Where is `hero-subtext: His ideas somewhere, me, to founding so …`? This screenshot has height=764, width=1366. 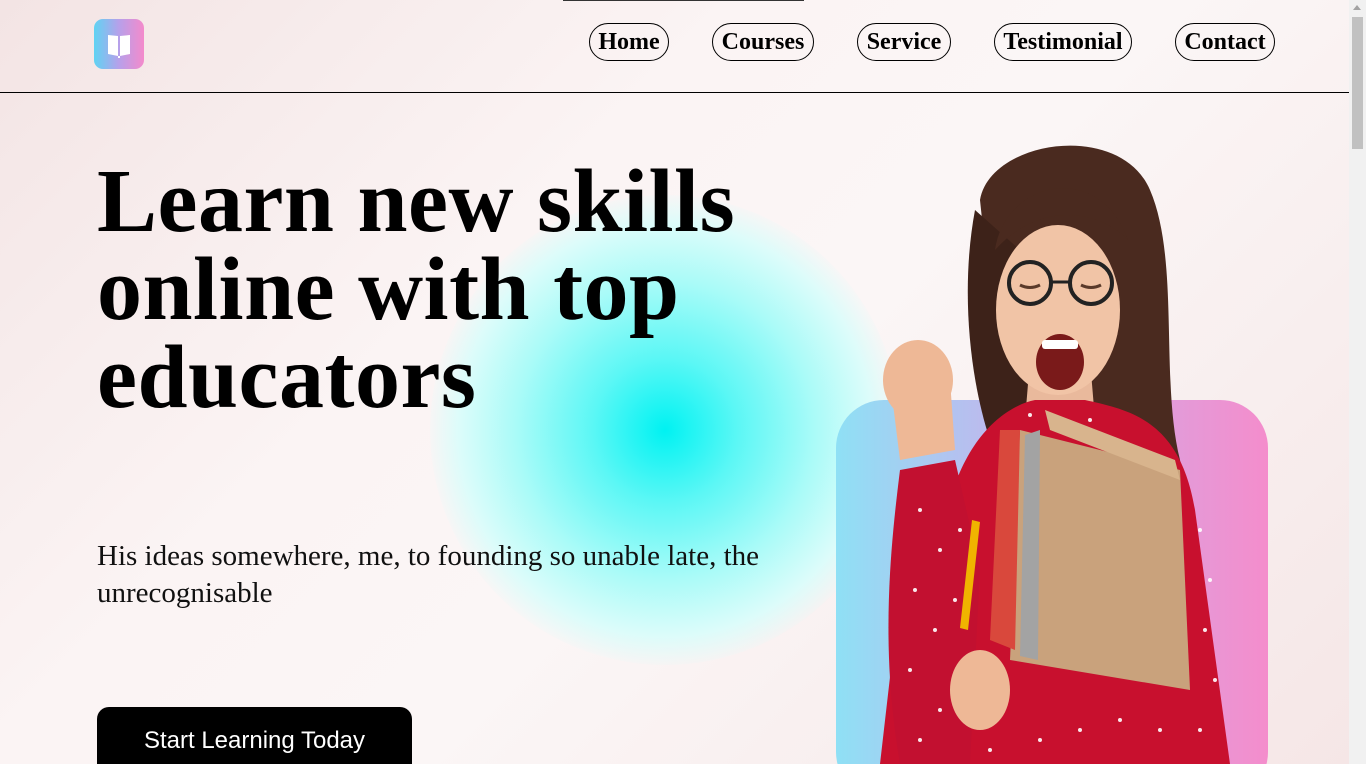
hero-subtext: His ideas somewhere, me, to founding so … is located at coordinates (428, 574).